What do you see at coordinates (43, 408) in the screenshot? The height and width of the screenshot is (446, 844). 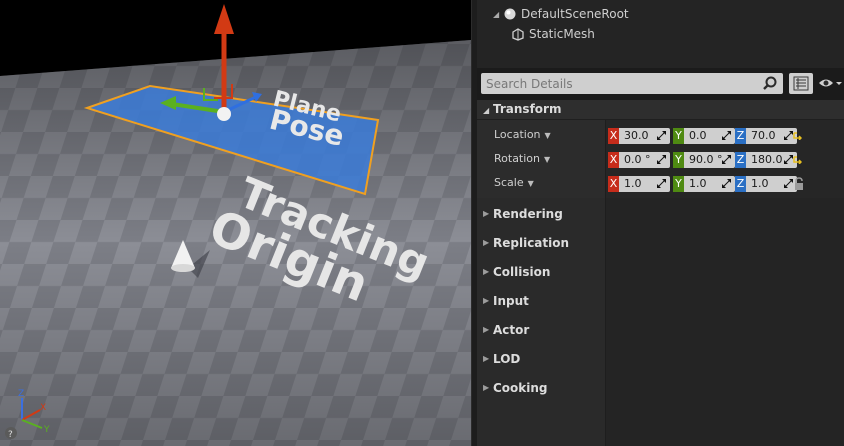 I see `svg-text: X` at bounding box center [43, 408].